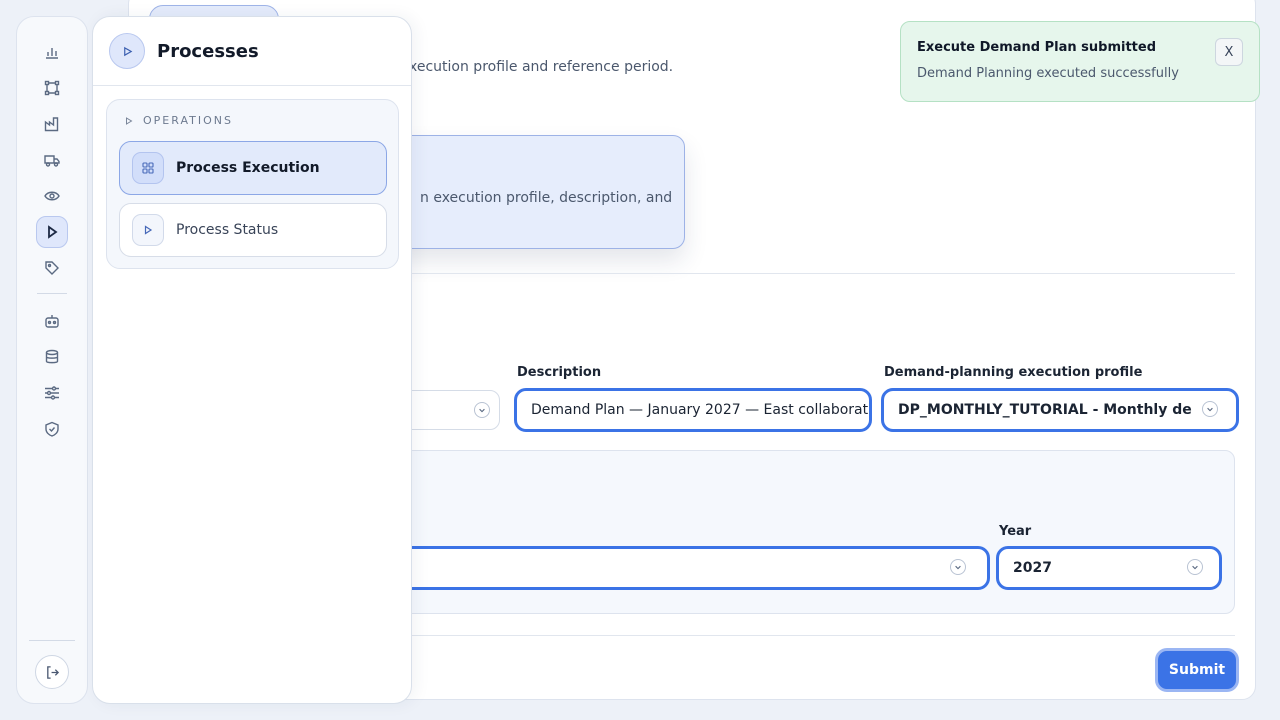 This screenshot has height=720, width=1280. What do you see at coordinates (252, 85) in the screenshot?
I see `divider` at bounding box center [252, 85].